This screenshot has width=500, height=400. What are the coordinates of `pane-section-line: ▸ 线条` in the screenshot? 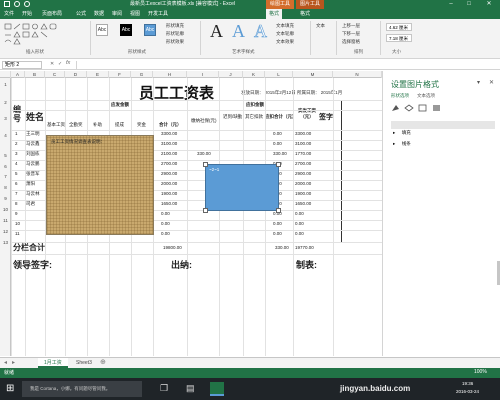 It's located at (443, 139).